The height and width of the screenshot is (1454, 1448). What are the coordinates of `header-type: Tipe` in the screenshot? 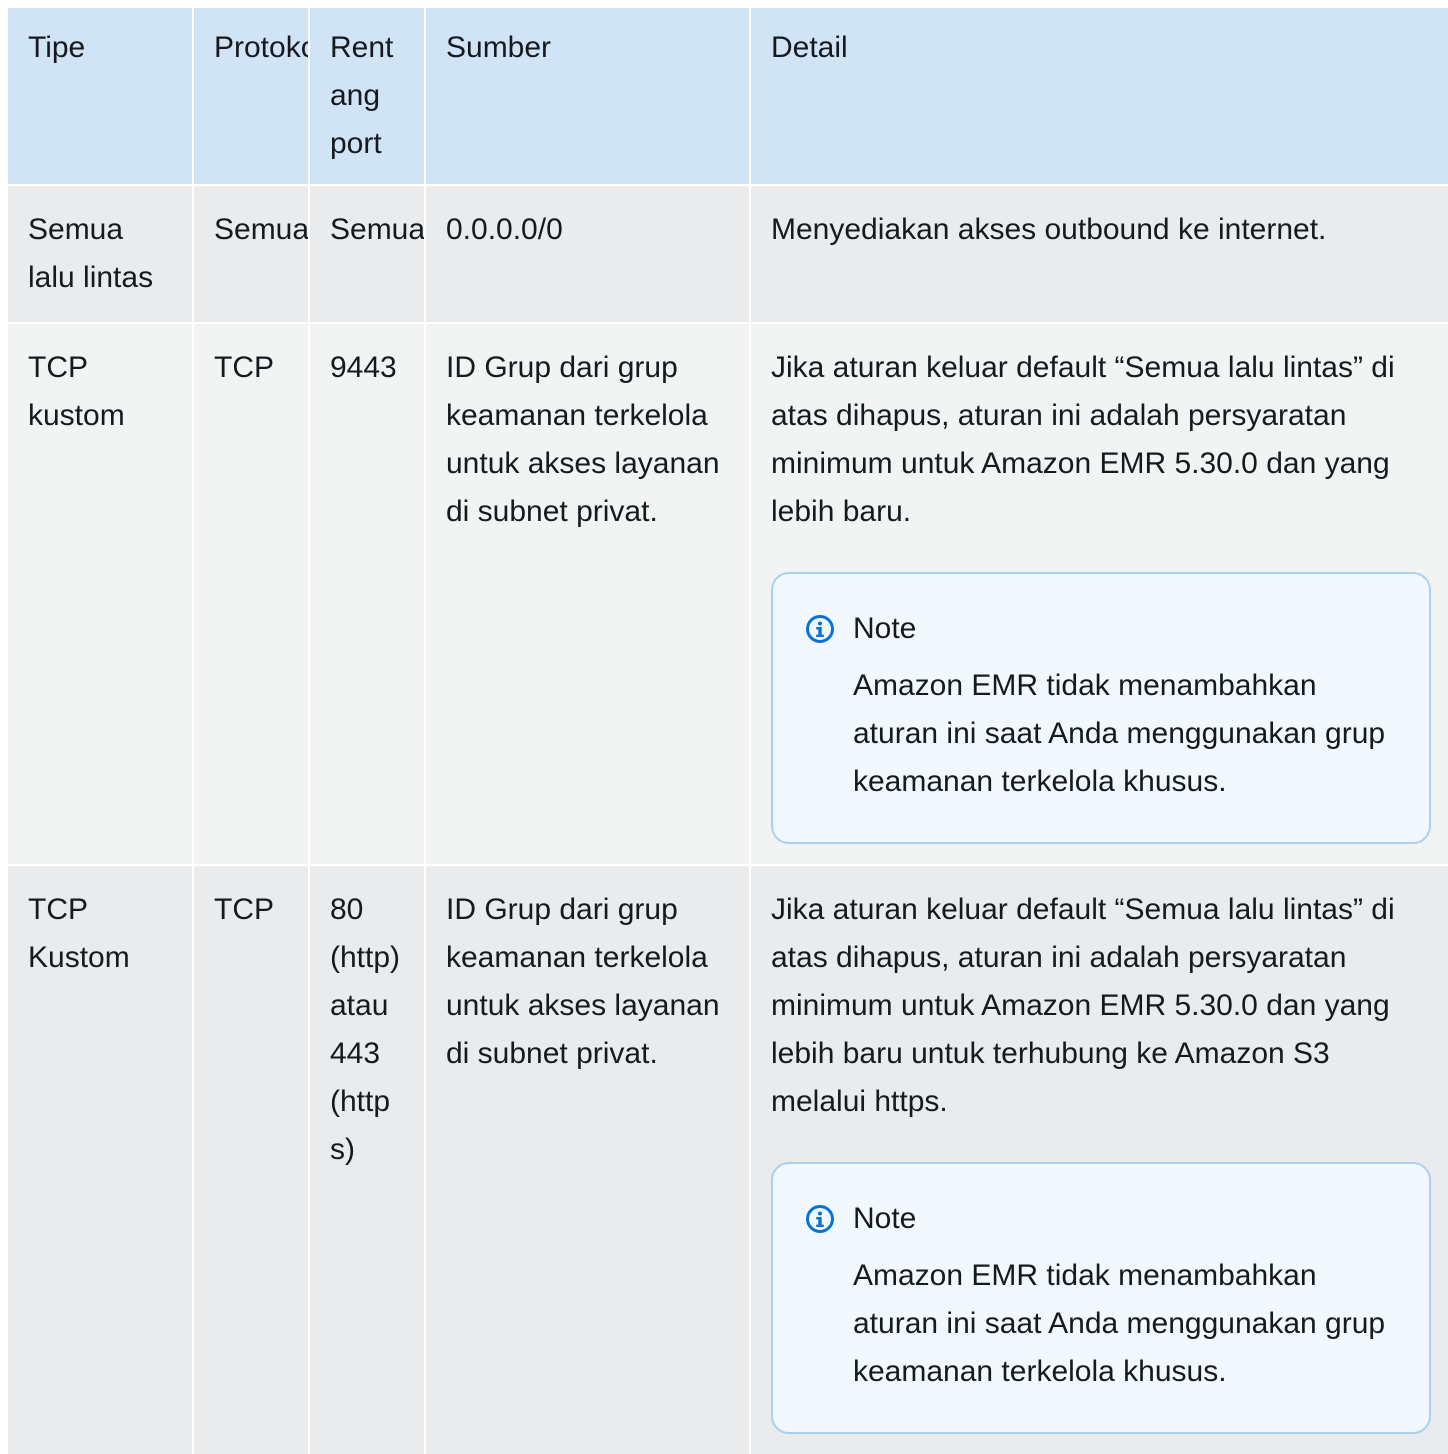 It's located at (57, 47).